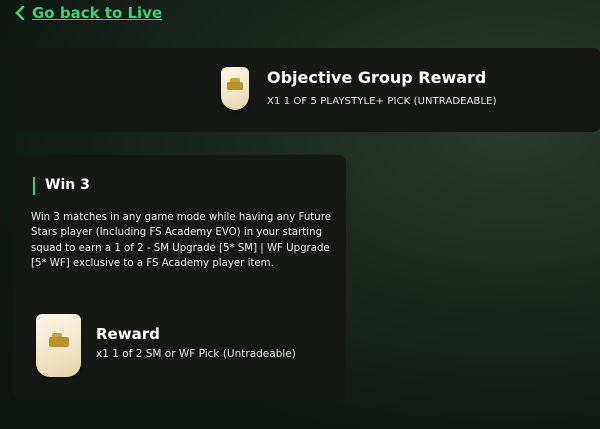  I want to click on reward-title: Reward, so click(128, 334).